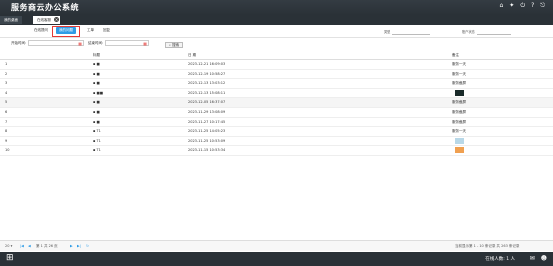 This screenshot has height=266, width=553. What do you see at coordinates (19, 43) in the screenshot?
I see `start-date-label: 开始时间:` at bounding box center [19, 43].